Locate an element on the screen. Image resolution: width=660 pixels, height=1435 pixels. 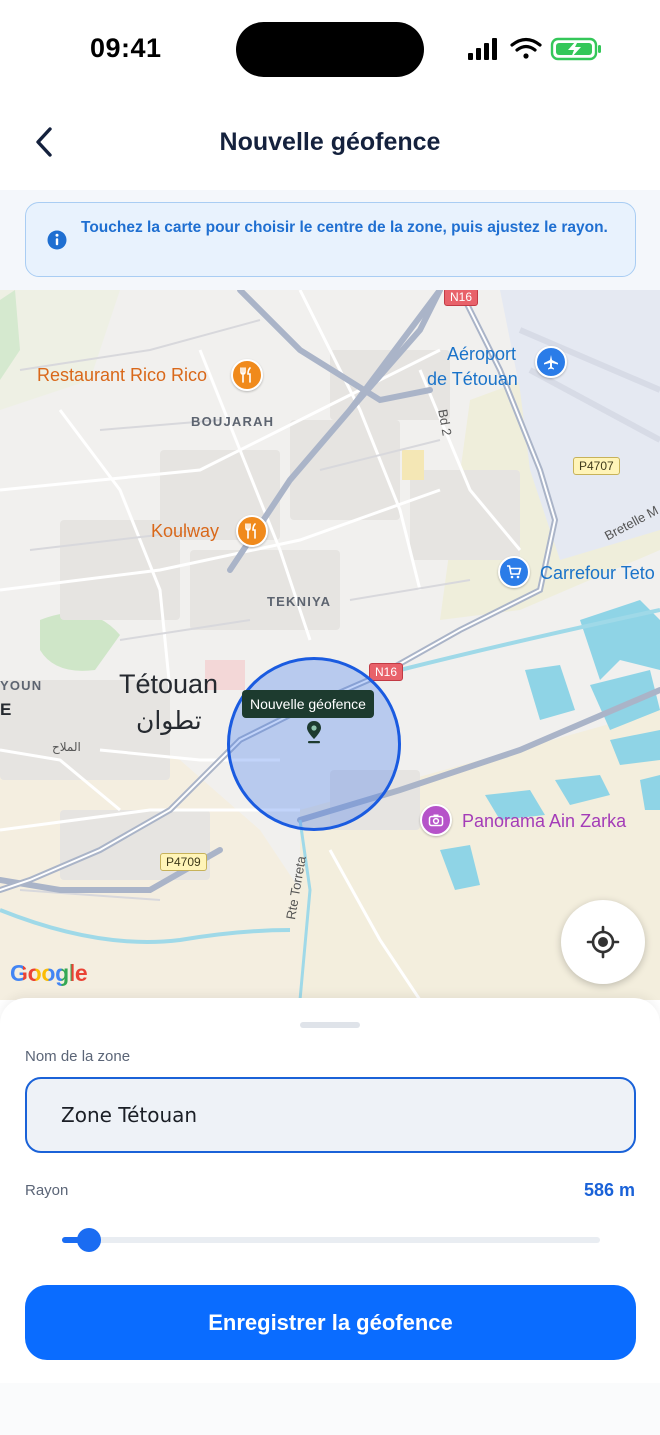
geofence-label: Nouvelle géofence is located at coordinates (308, 704).